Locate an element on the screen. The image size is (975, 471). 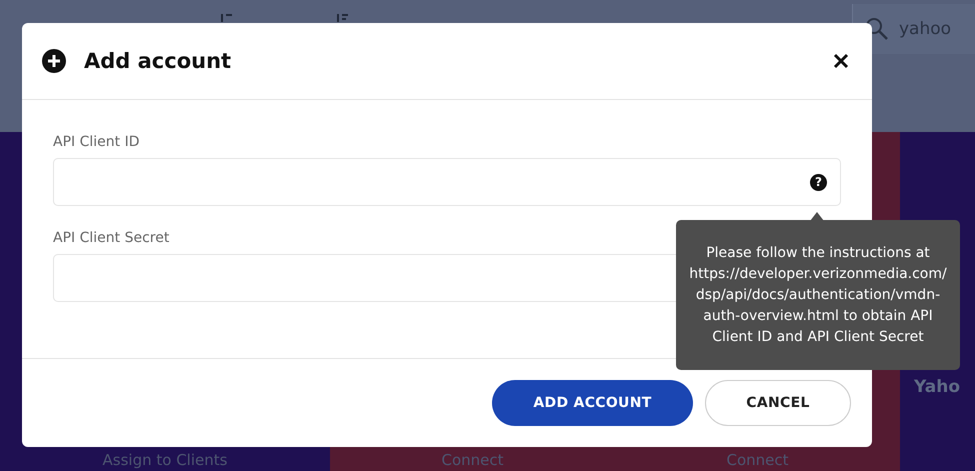
add-account-button: ADD ACCOUNT is located at coordinates (592, 403).